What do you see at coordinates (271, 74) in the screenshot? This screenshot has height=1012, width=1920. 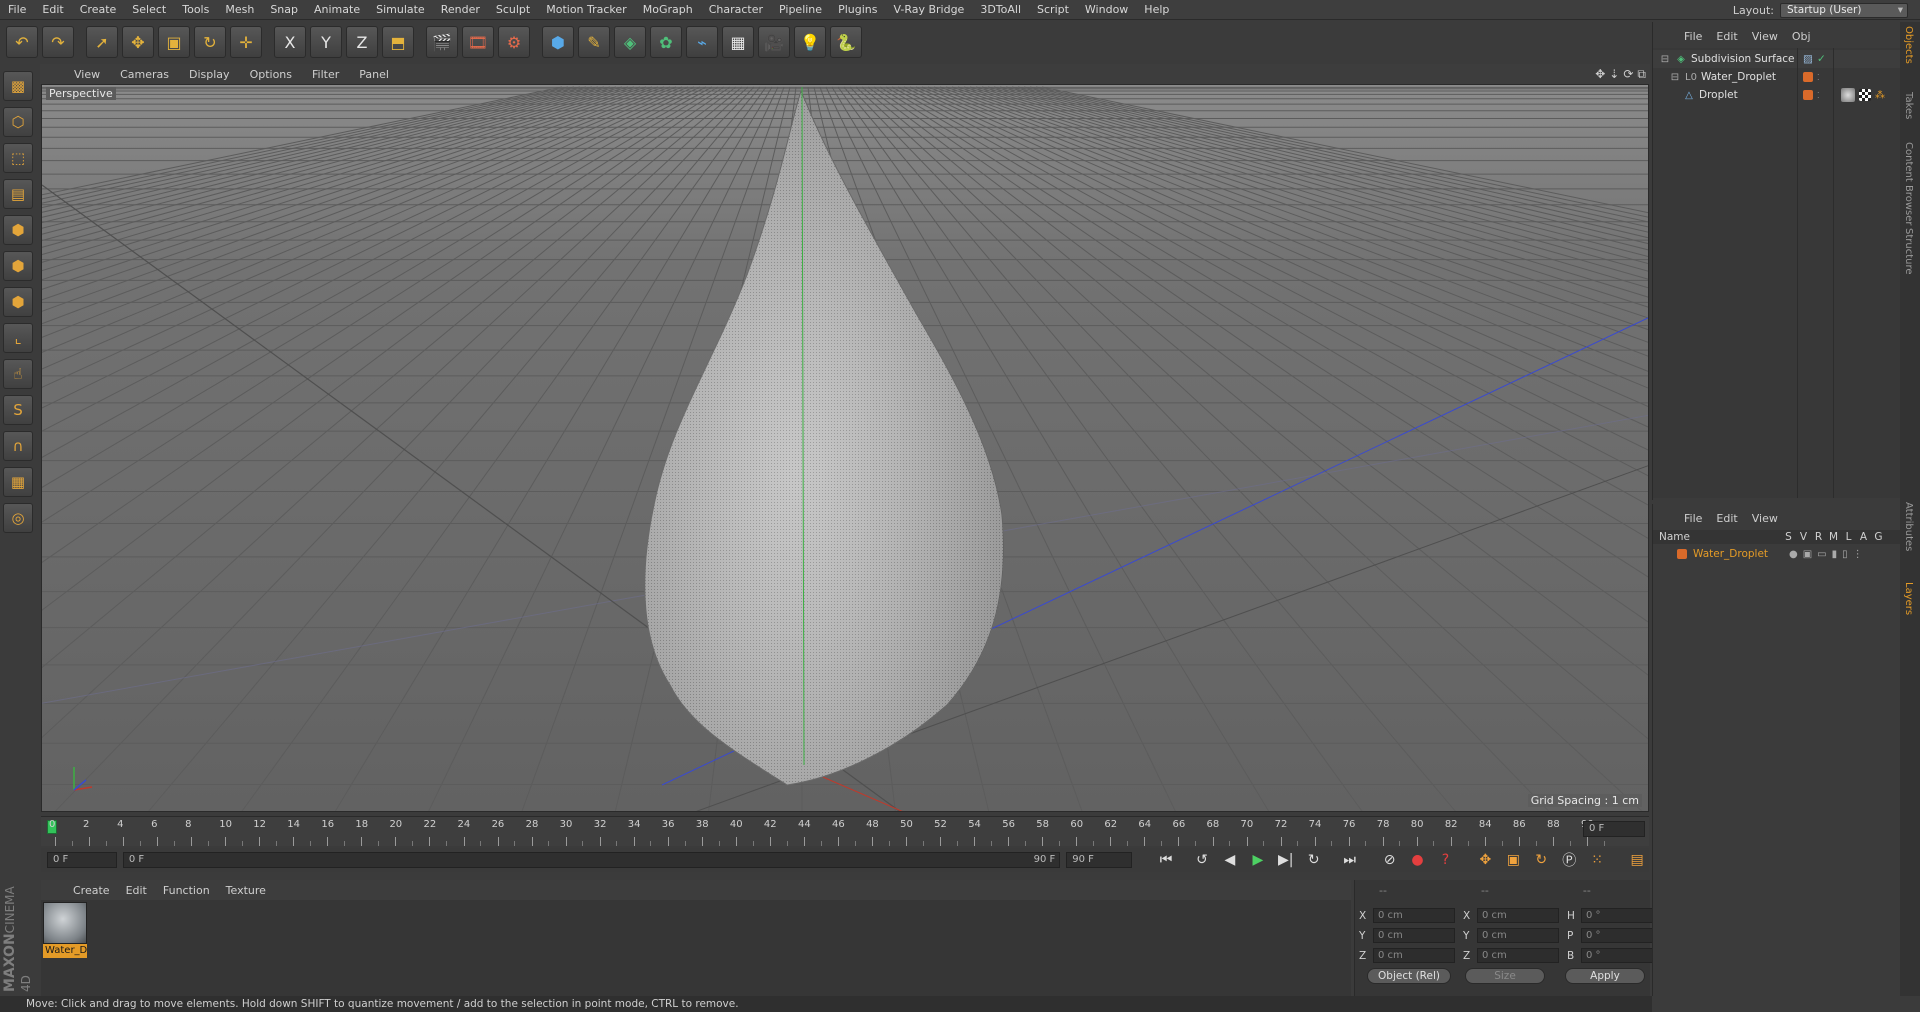 I see `viewport-menu-options: Options` at bounding box center [271, 74].